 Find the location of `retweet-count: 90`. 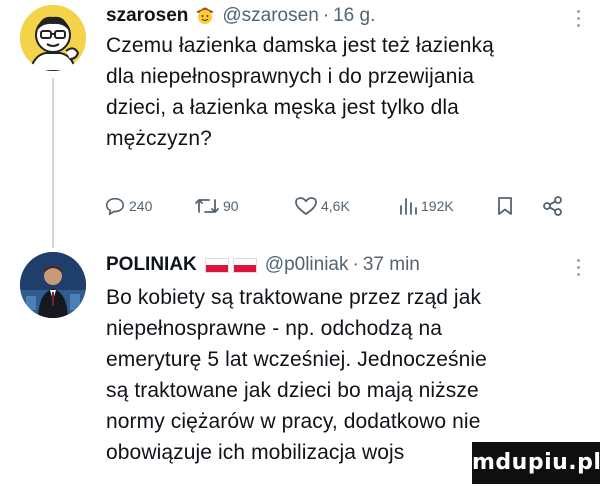

retweet-count: 90 is located at coordinates (231, 206).